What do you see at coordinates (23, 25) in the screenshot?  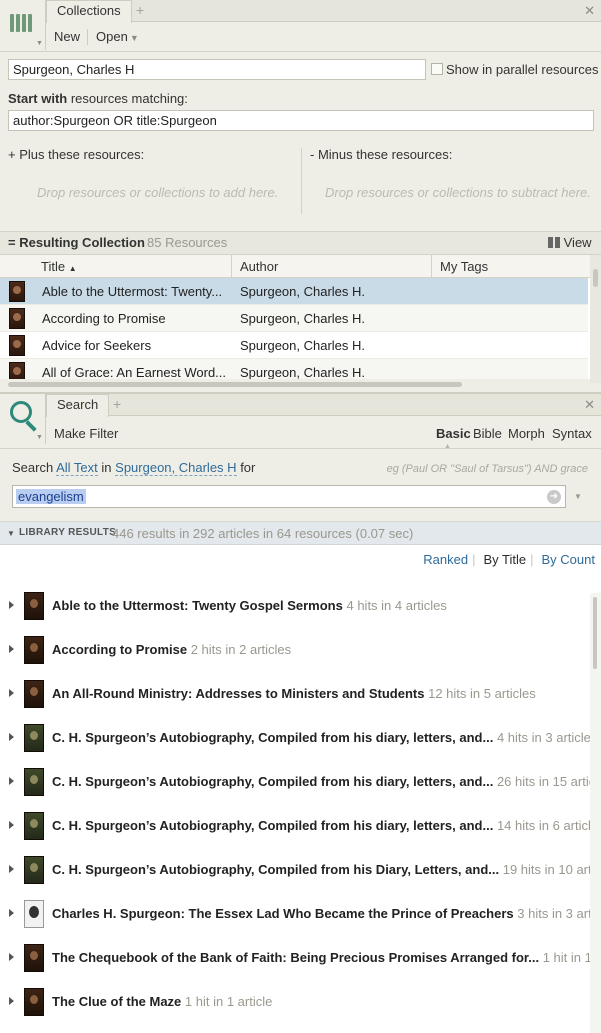 I see `collections-panel-icon: ▼` at bounding box center [23, 25].